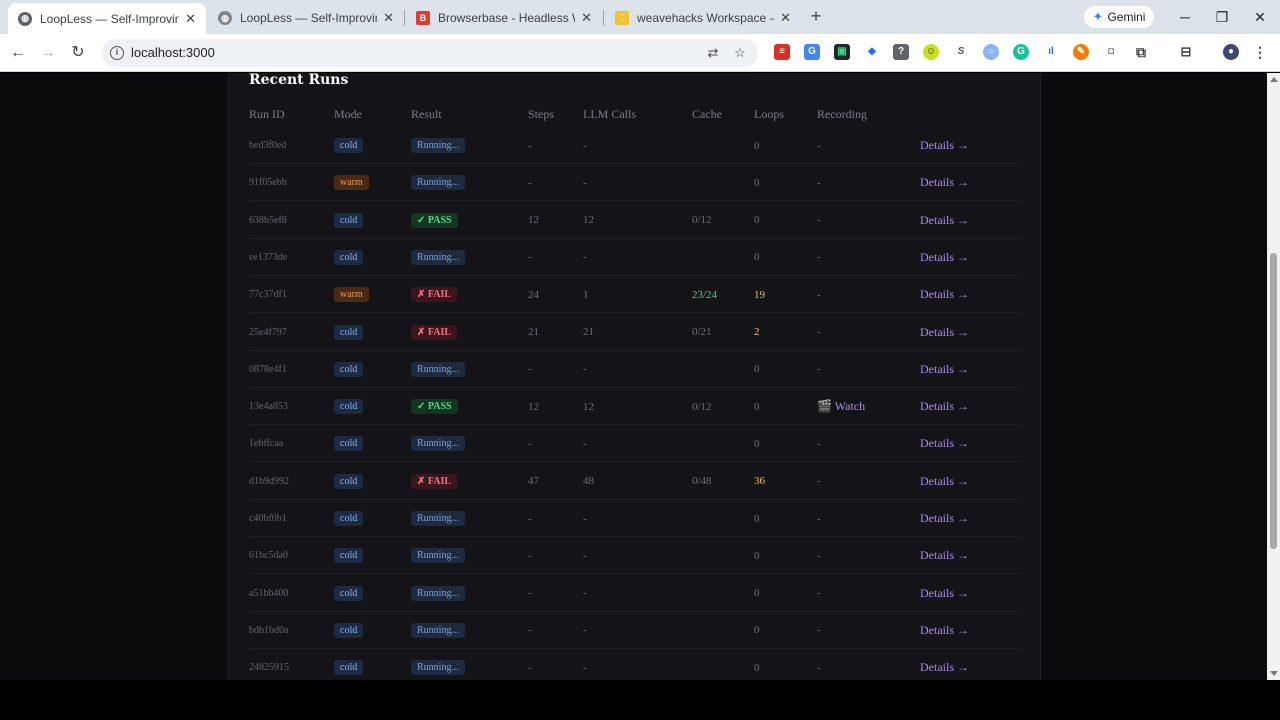 Image resolution: width=1280 pixels, height=720 pixels. I want to click on scroll-up-arrow-icon, so click(1274, 79).